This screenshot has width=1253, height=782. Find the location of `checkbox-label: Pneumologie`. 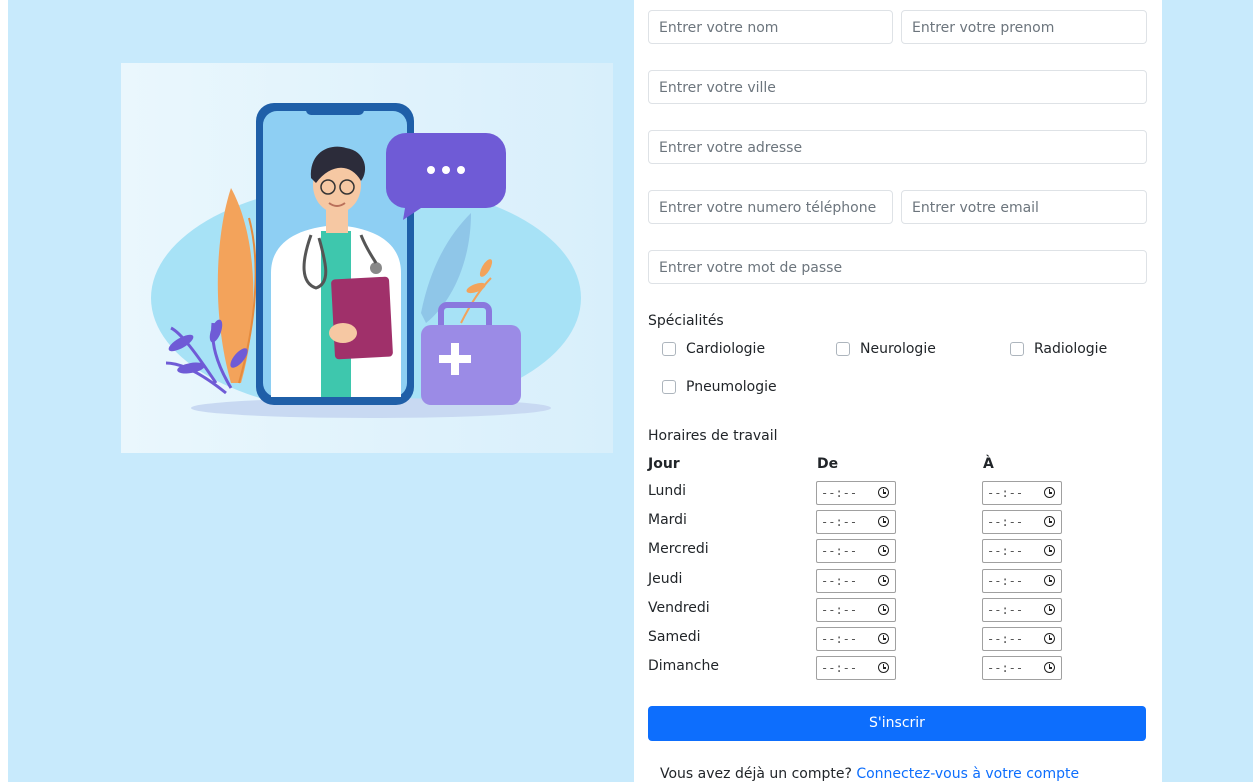

checkbox-label: Pneumologie is located at coordinates (731, 387).